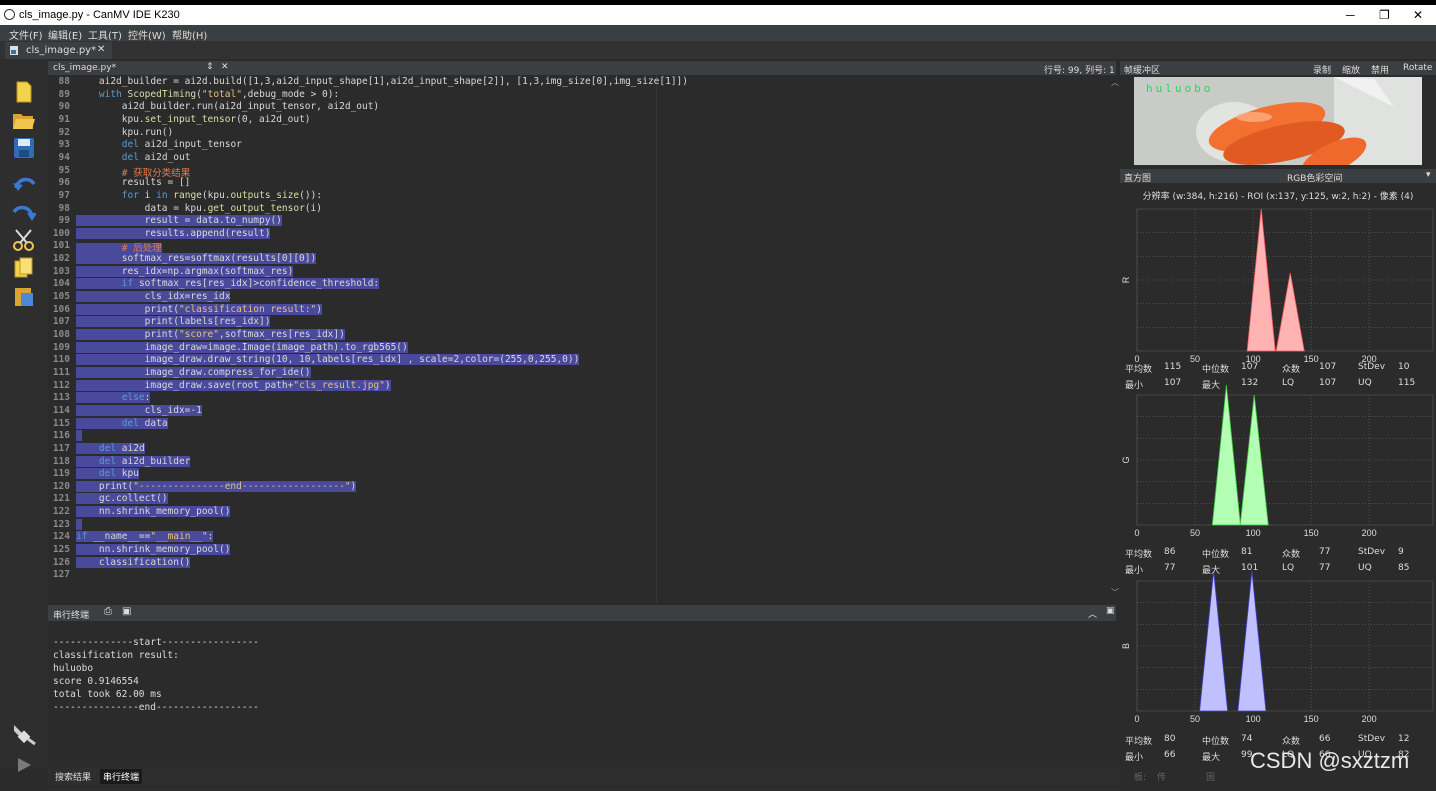 This screenshot has height=791, width=1436. Describe the element at coordinates (133, 562) in the screenshot. I see `code-line: classification()` at that location.